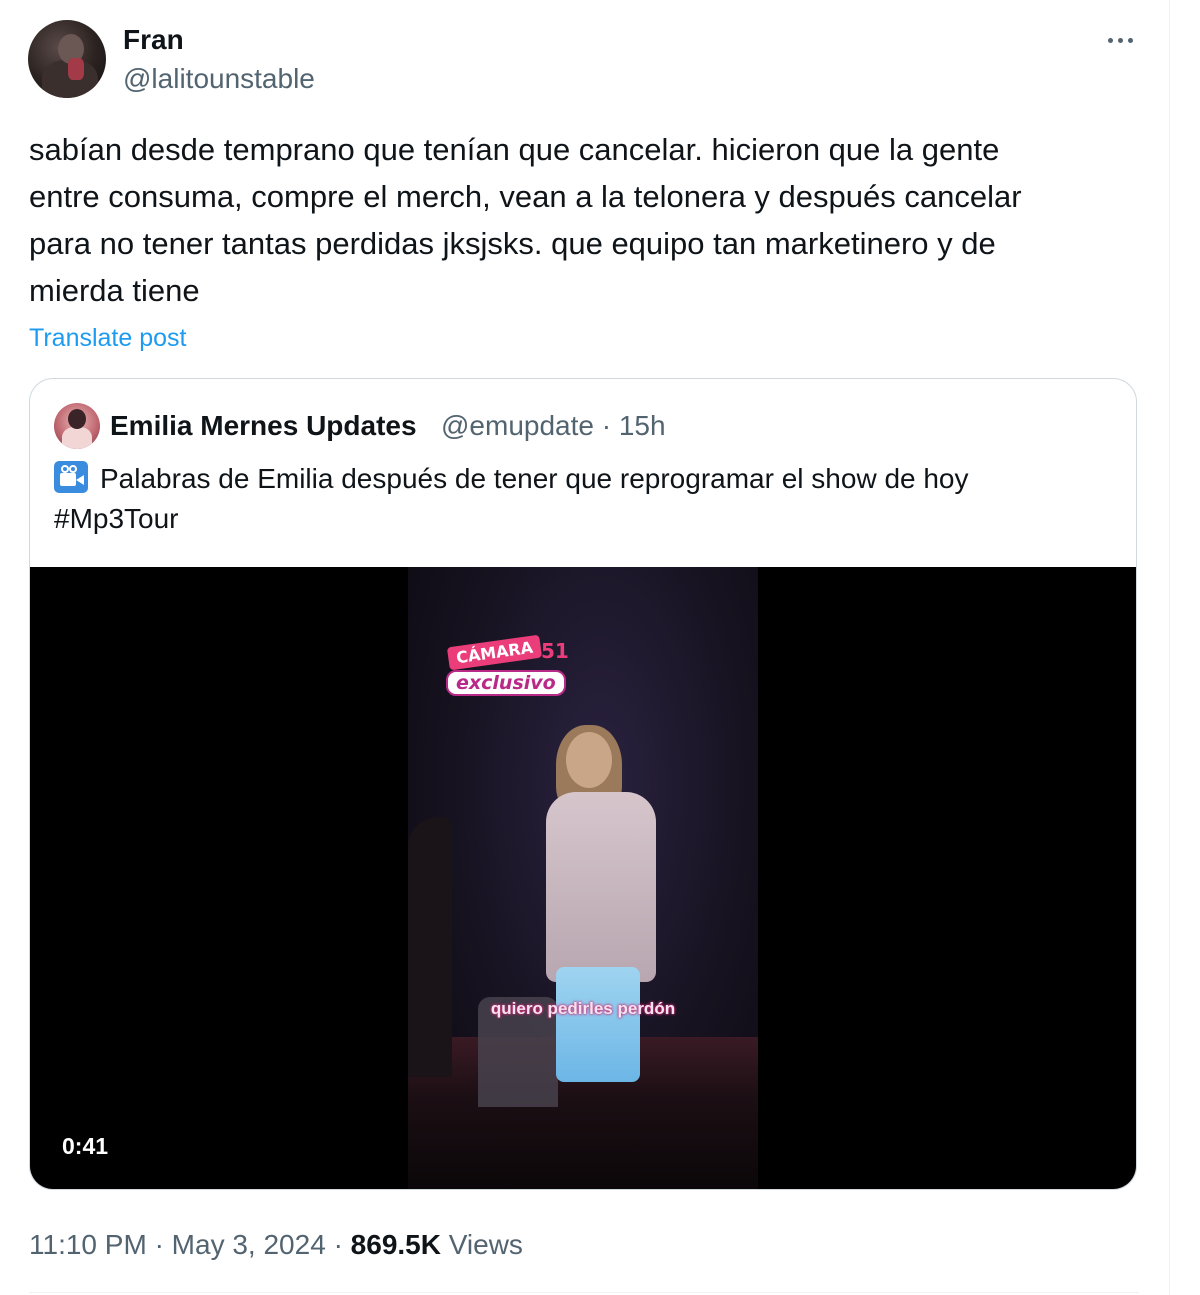 This screenshot has height=1295, width=1200. What do you see at coordinates (1169, 647) in the screenshot?
I see `column-border` at bounding box center [1169, 647].